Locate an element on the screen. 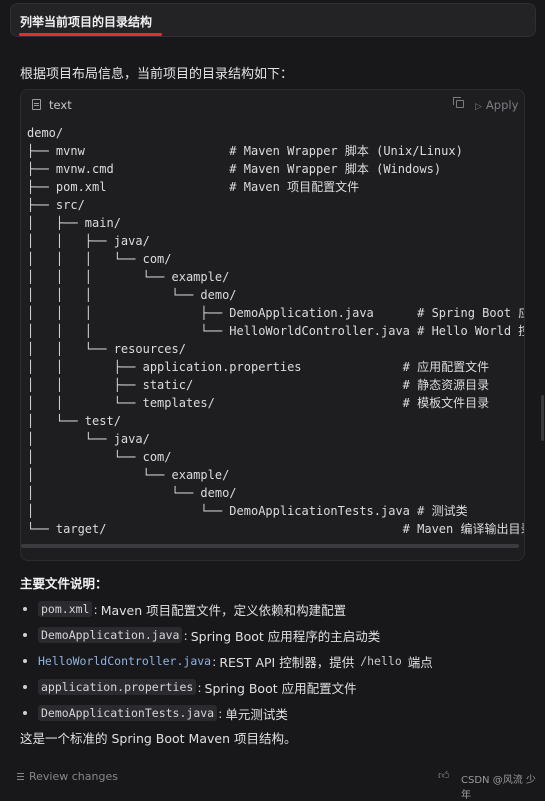 This screenshot has width=545, height=801. list-icon is located at coordinates (20, 776).